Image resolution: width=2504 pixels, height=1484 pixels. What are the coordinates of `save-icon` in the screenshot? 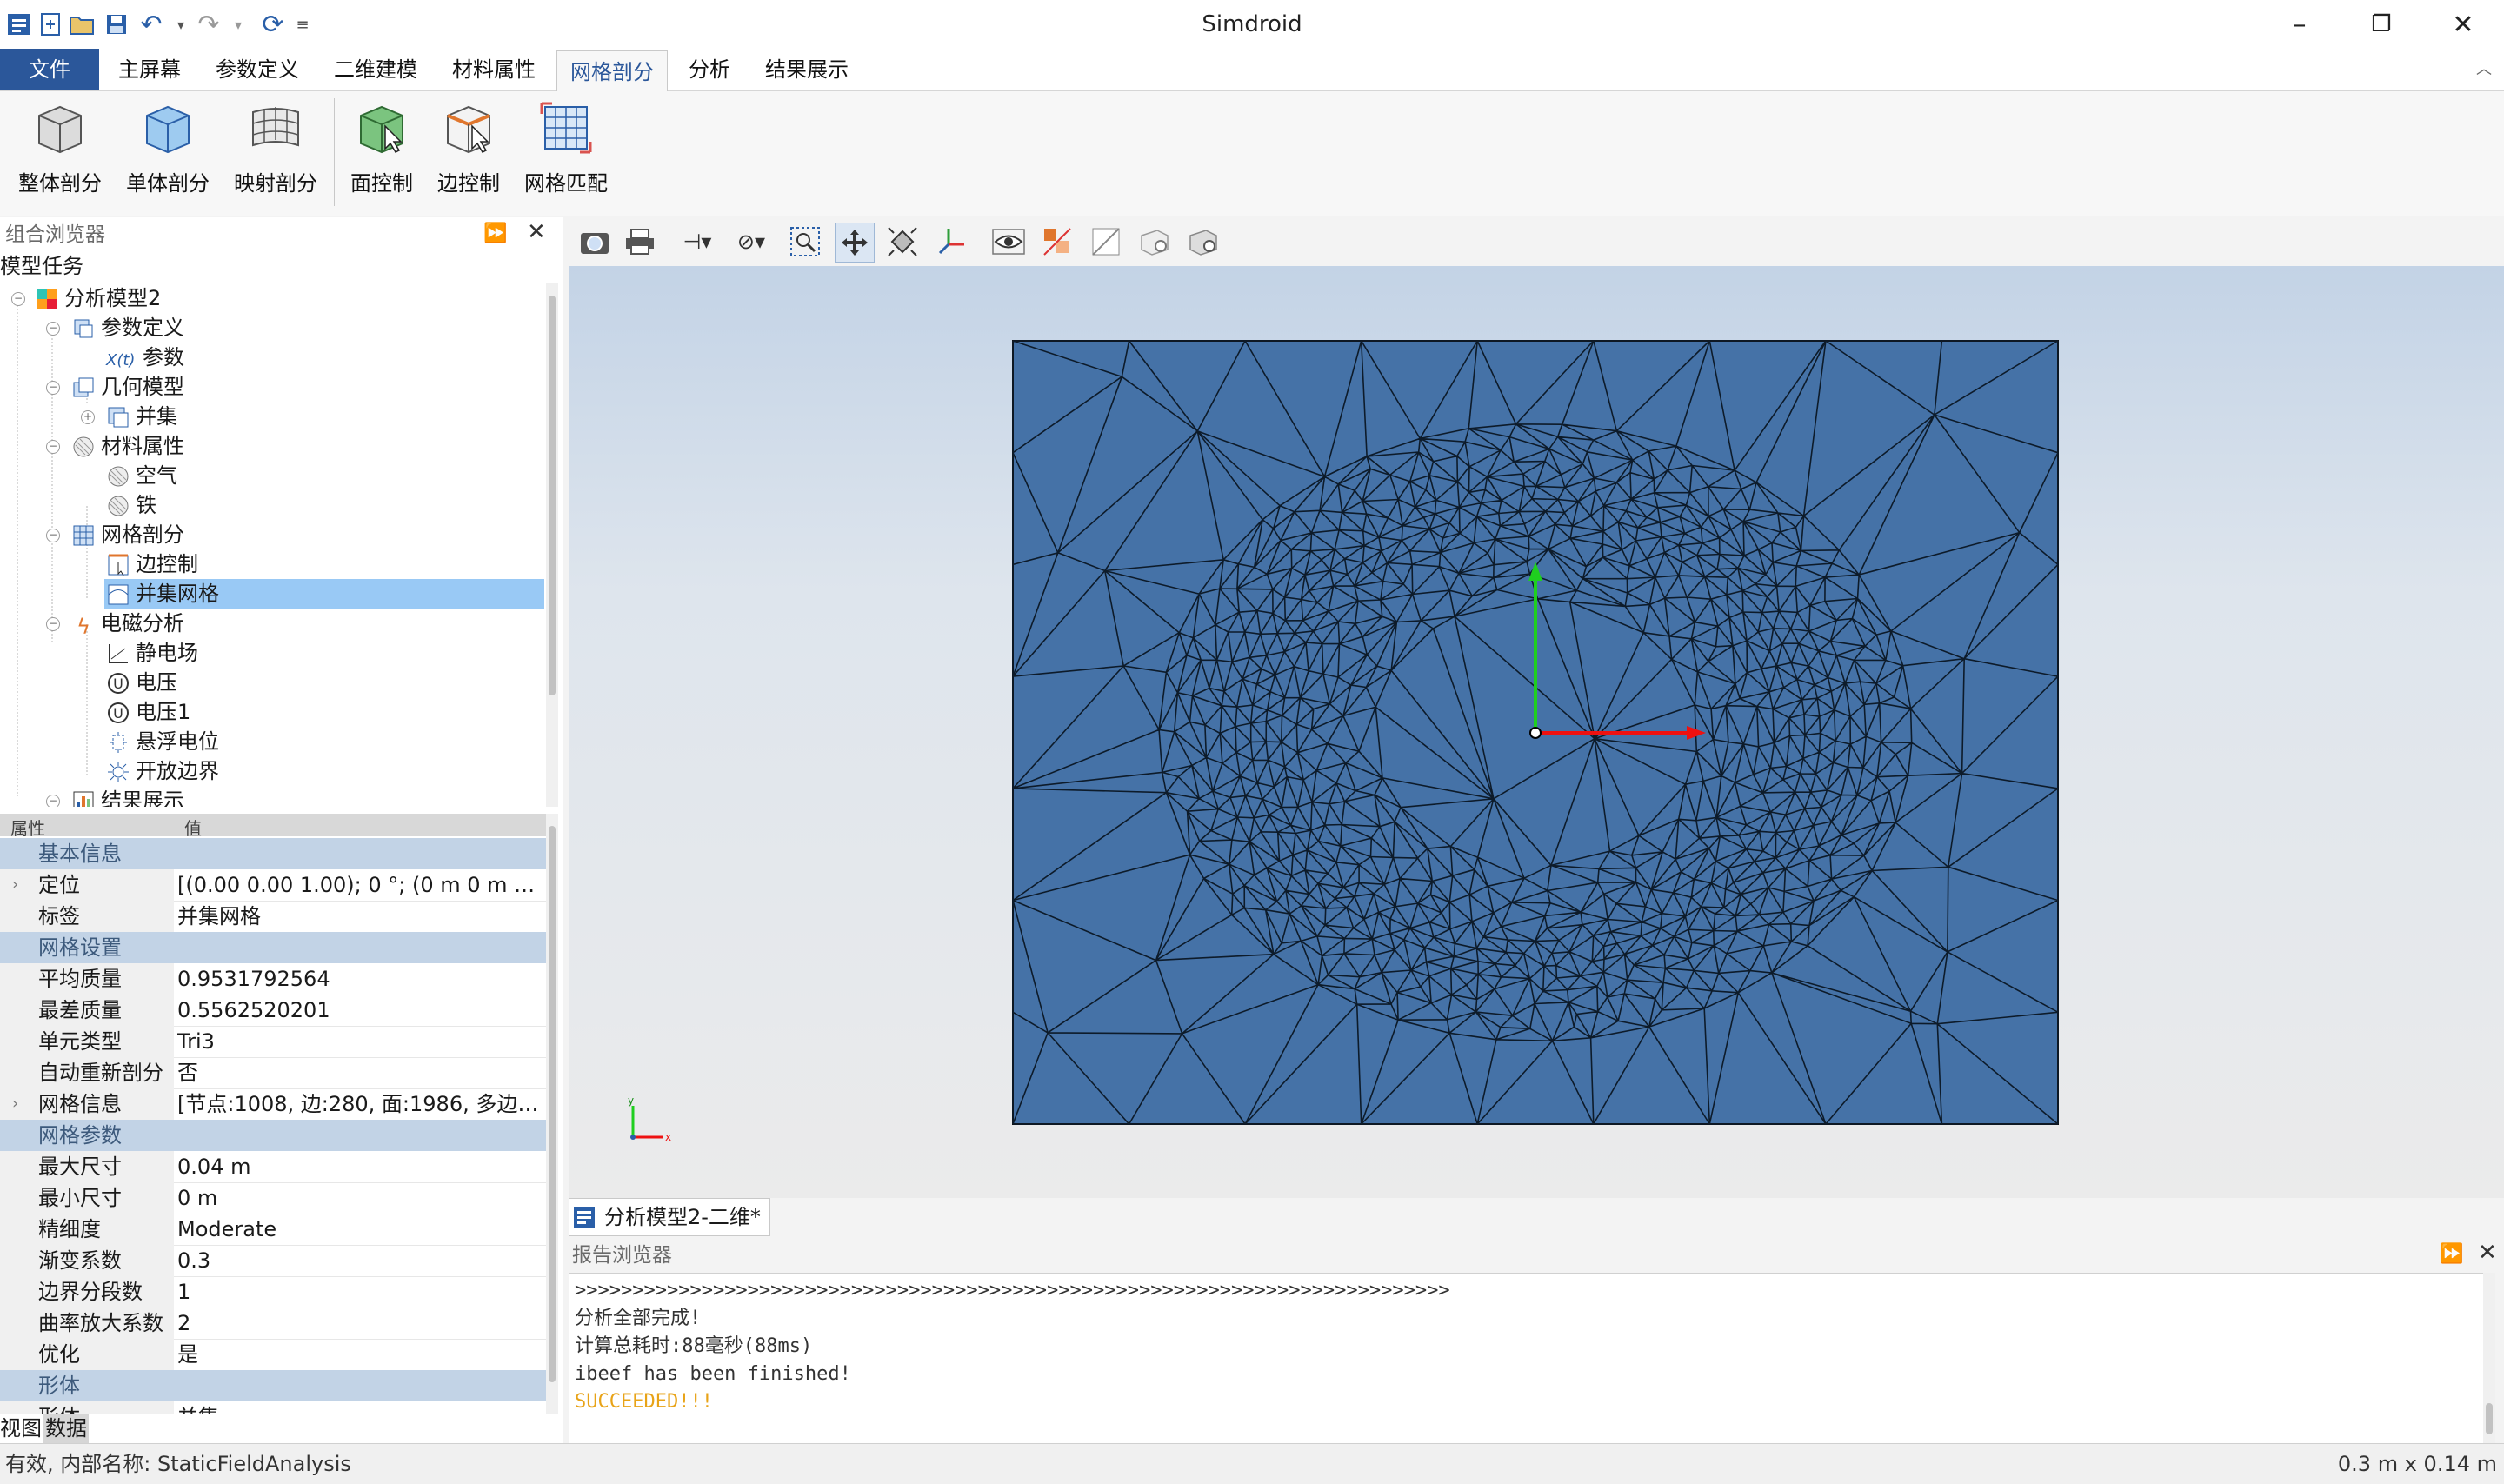 It's located at (117, 24).